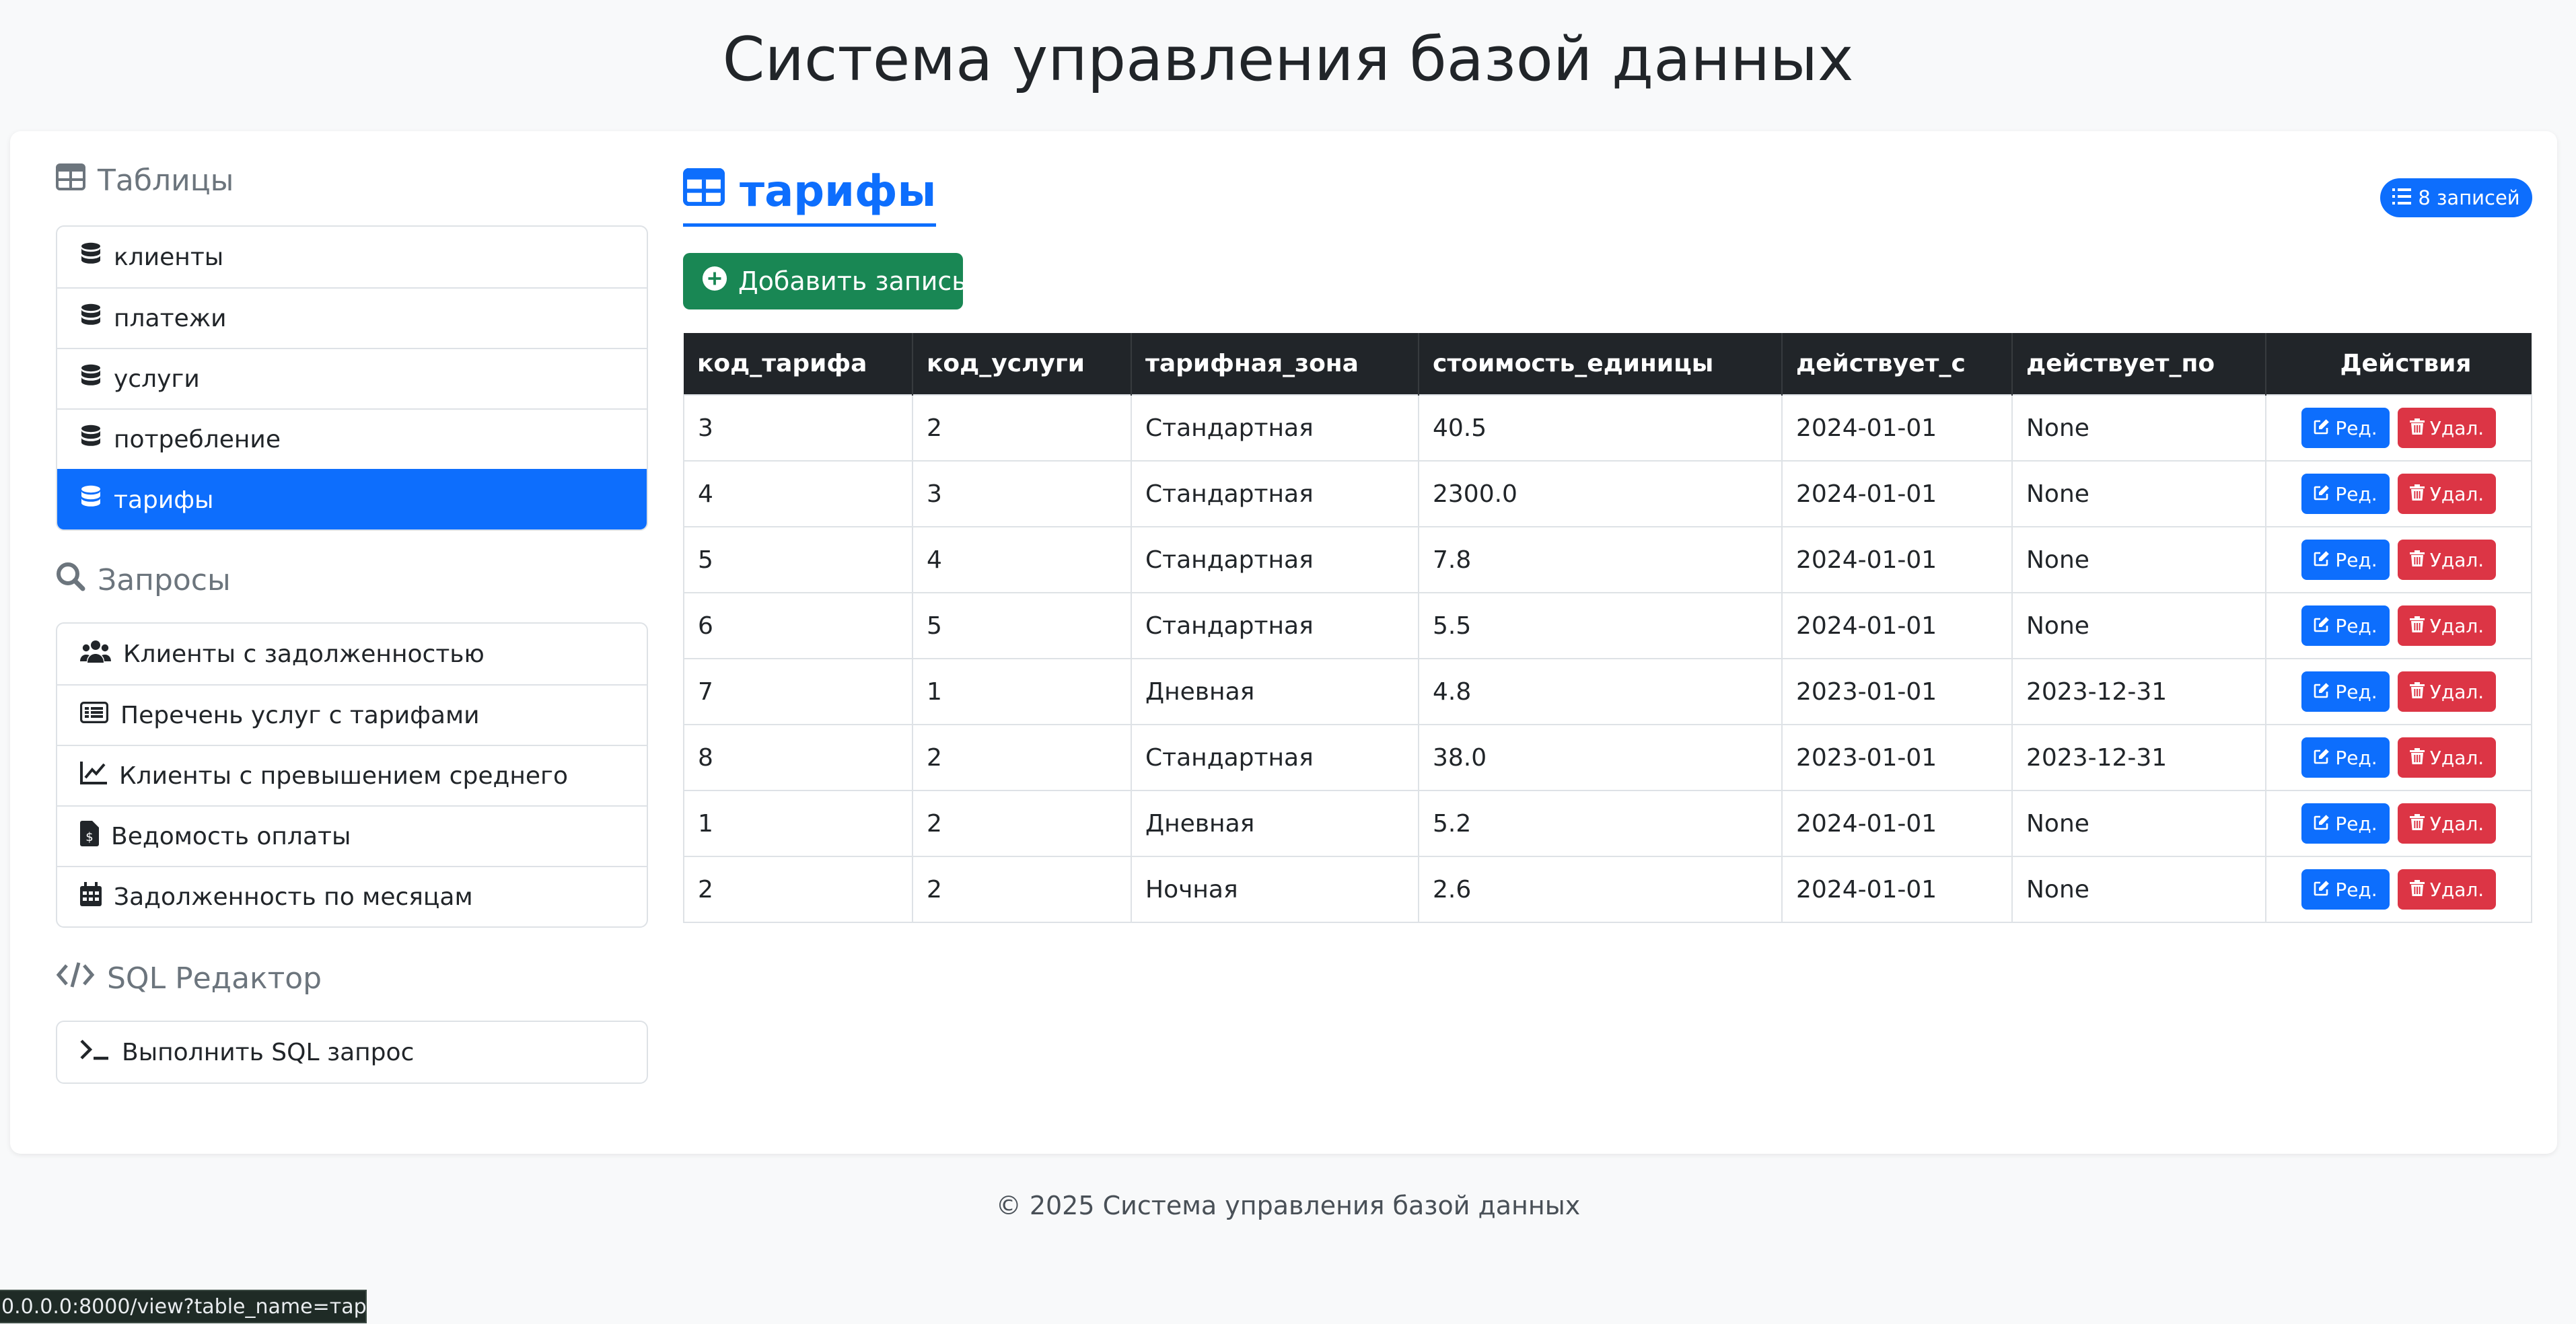 The width and height of the screenshot is (2576, 1324). What do you see at coordinates (95, 654) in the screenshot?
I see `users-icon` at bounding box center [95, 654].